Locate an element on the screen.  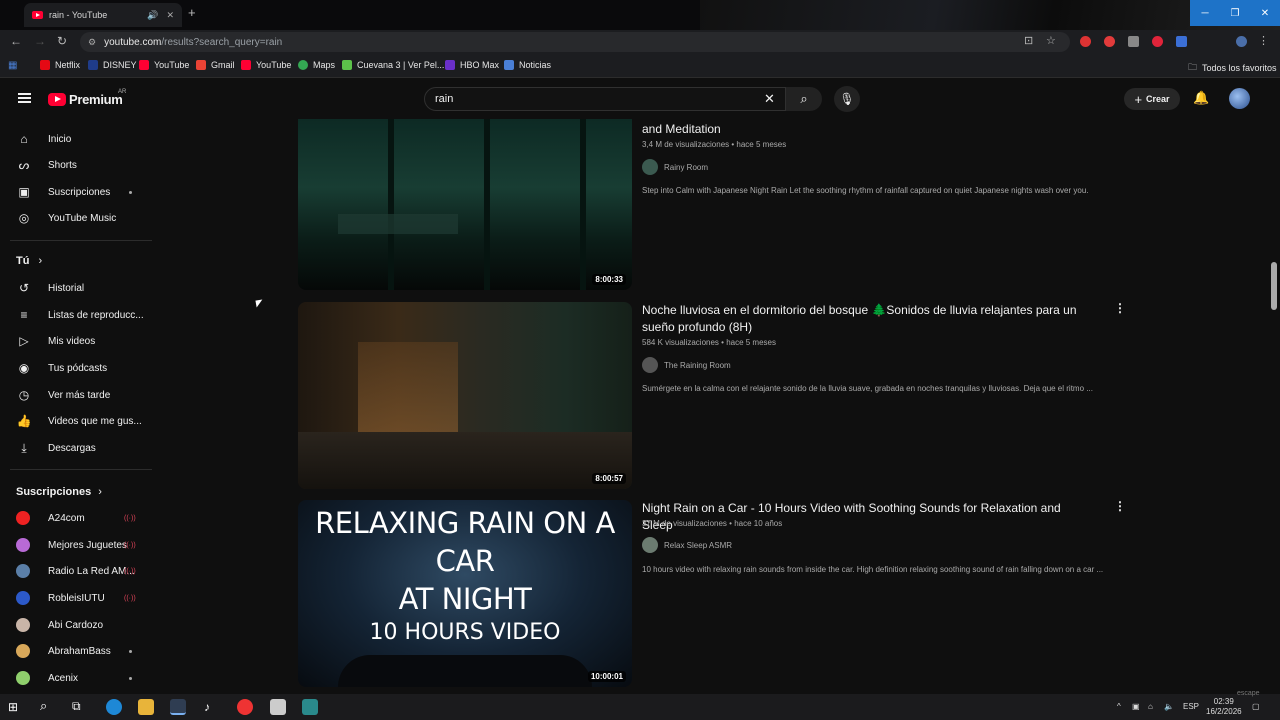
subscription-item: Abi Cardozo is located at coordinates (59, 625).